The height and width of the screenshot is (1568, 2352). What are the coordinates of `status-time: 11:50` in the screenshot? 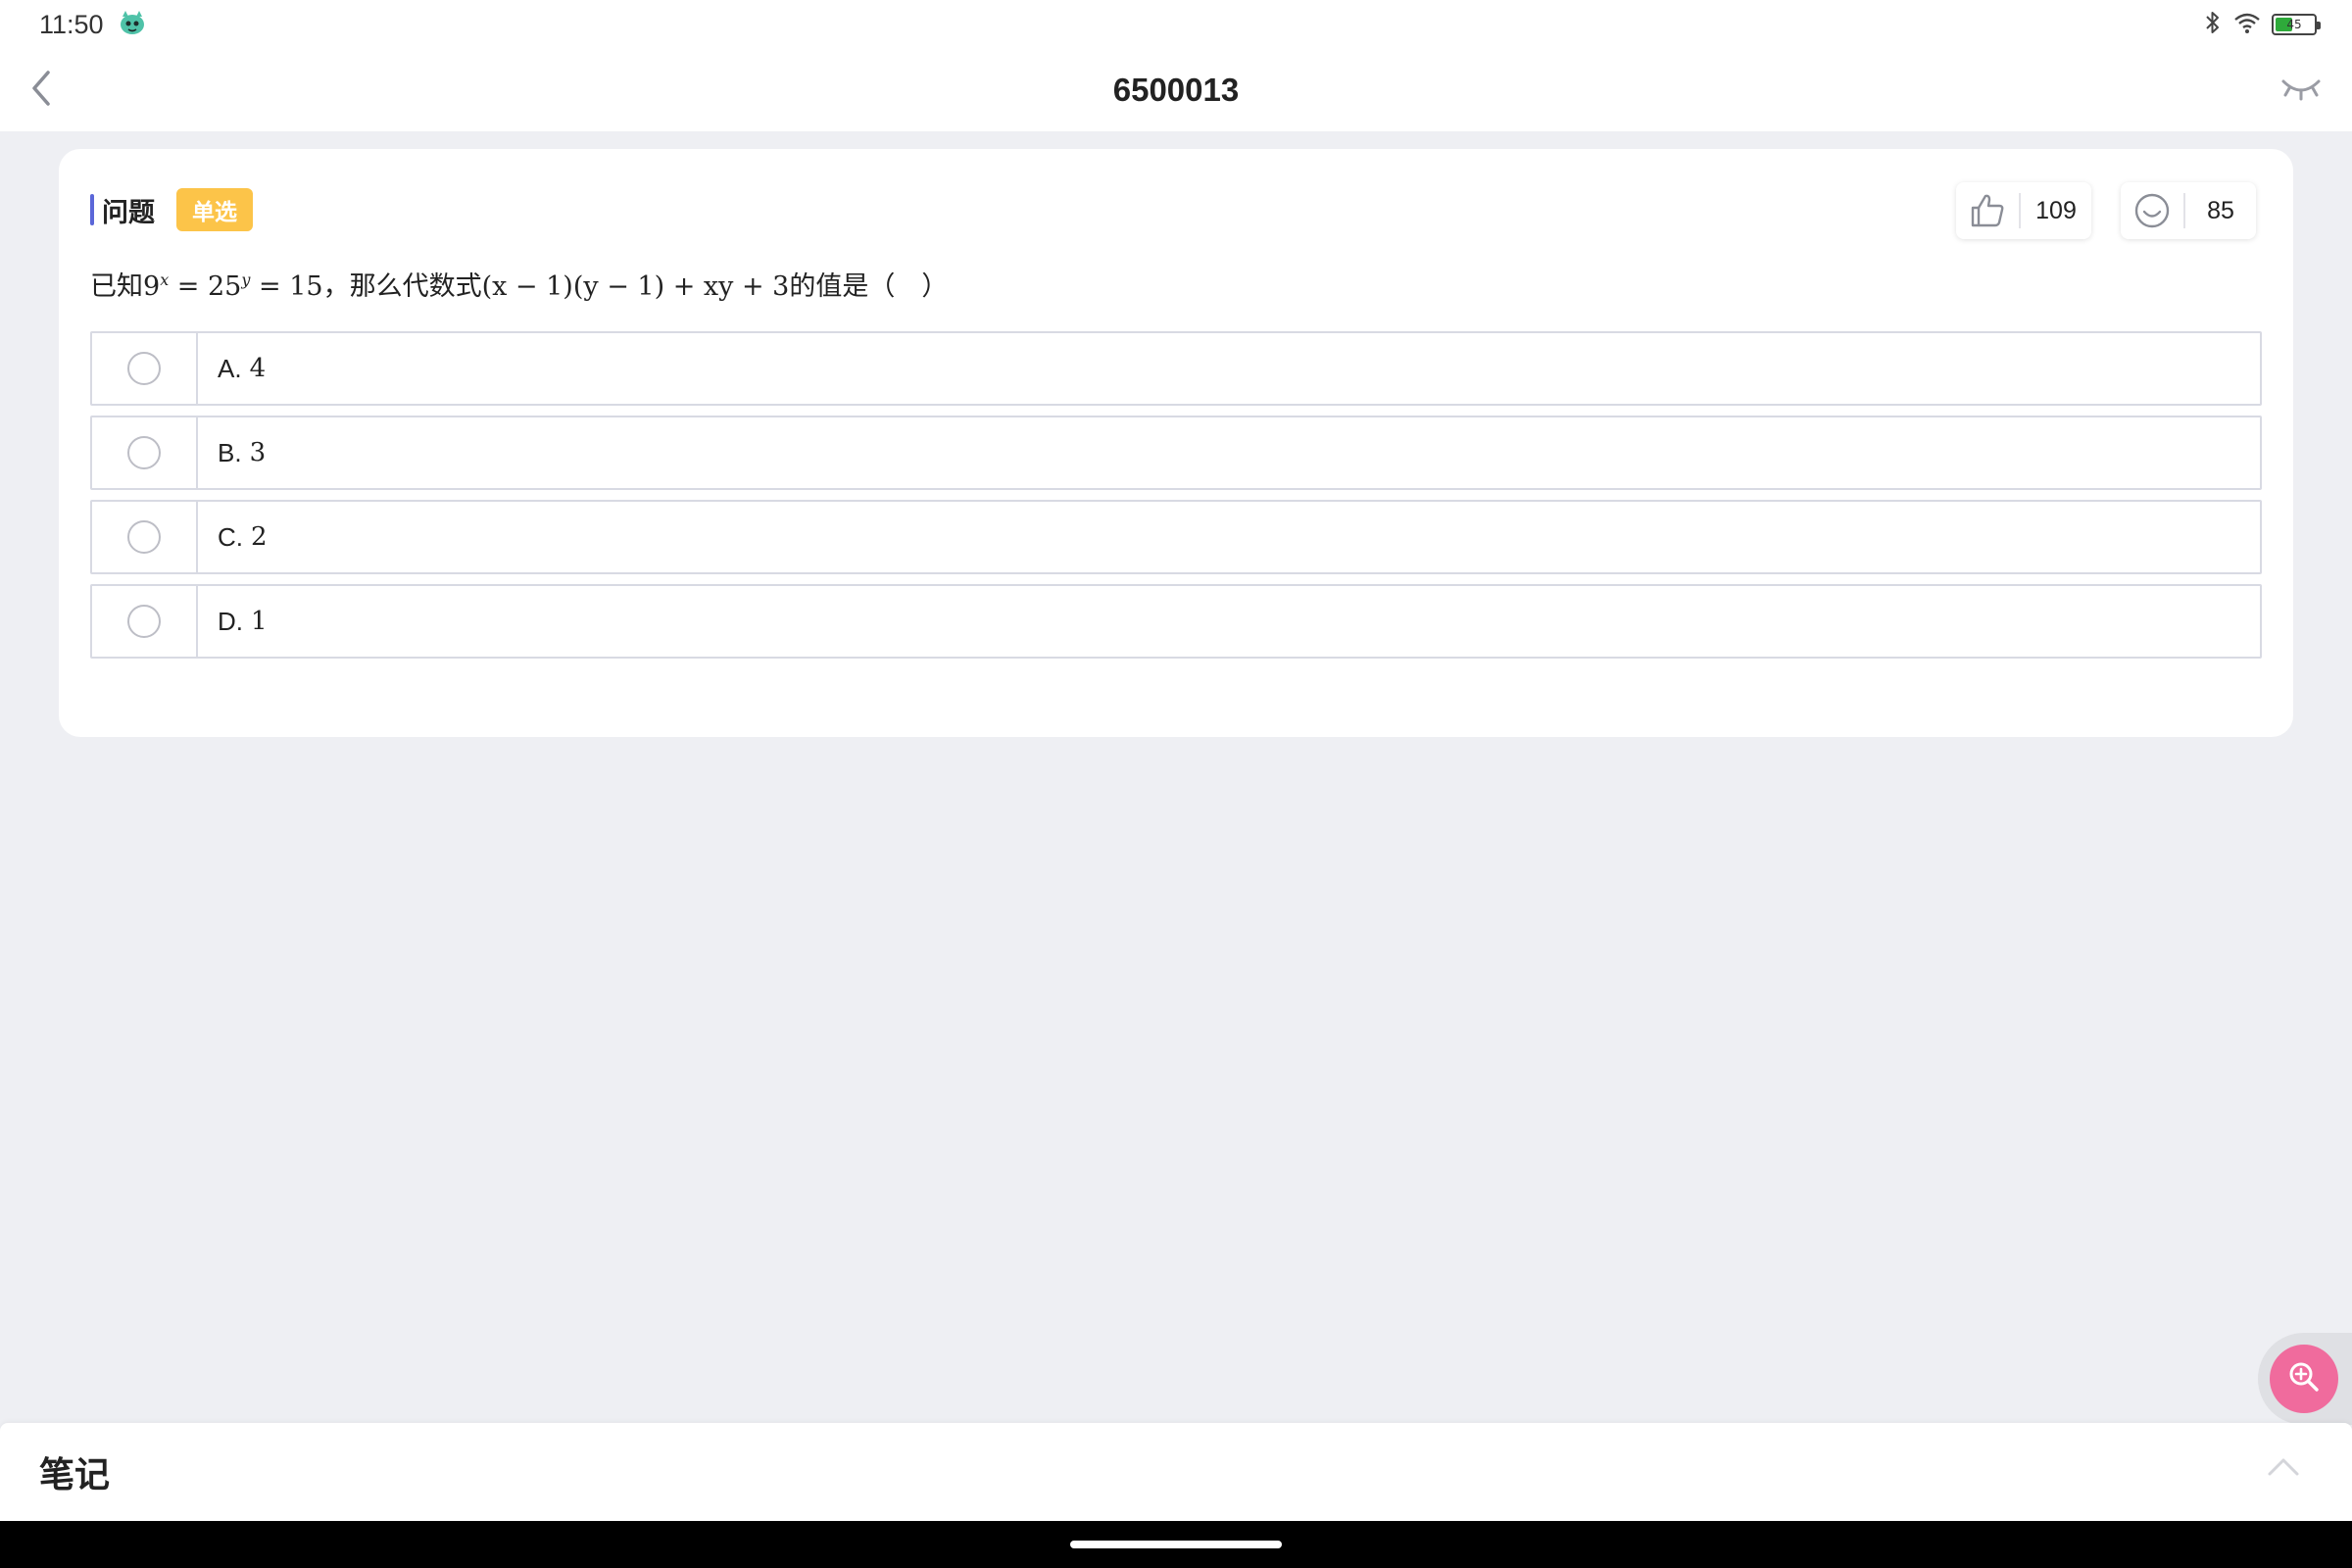 It's located at (71, 24).